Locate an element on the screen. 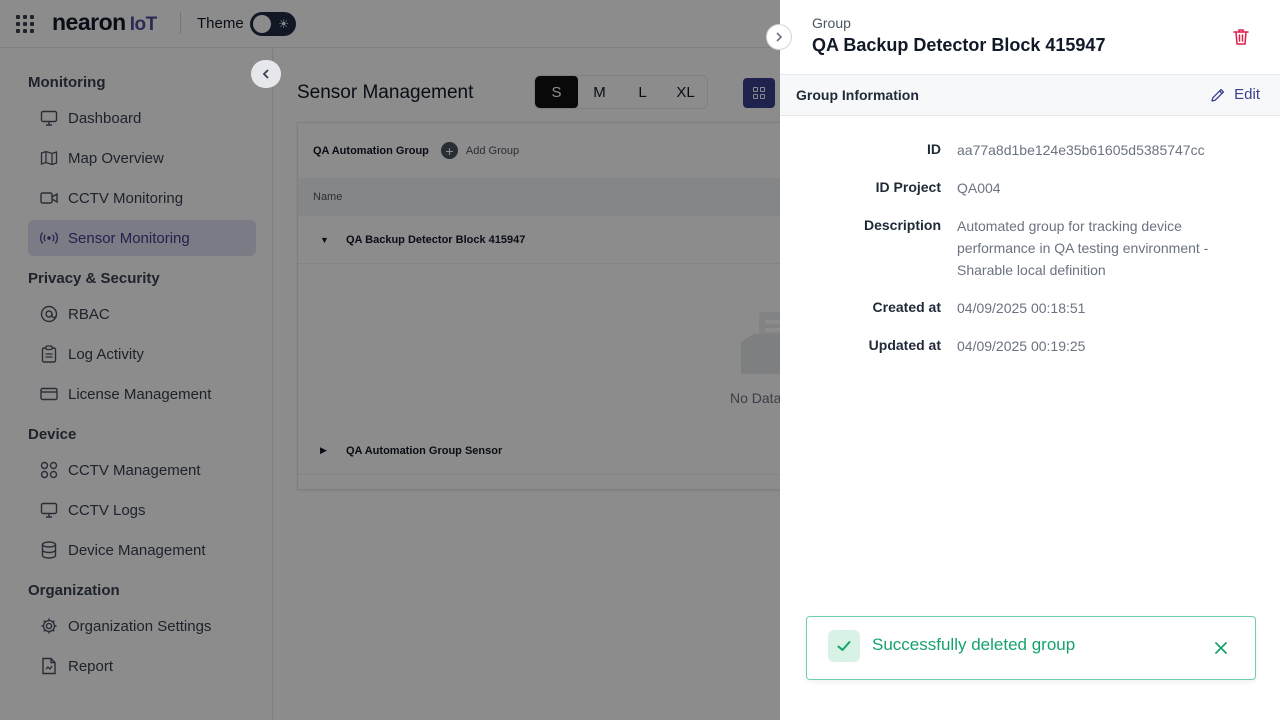  field-label-id-project: ID Project is located at coordinates (908, 187).